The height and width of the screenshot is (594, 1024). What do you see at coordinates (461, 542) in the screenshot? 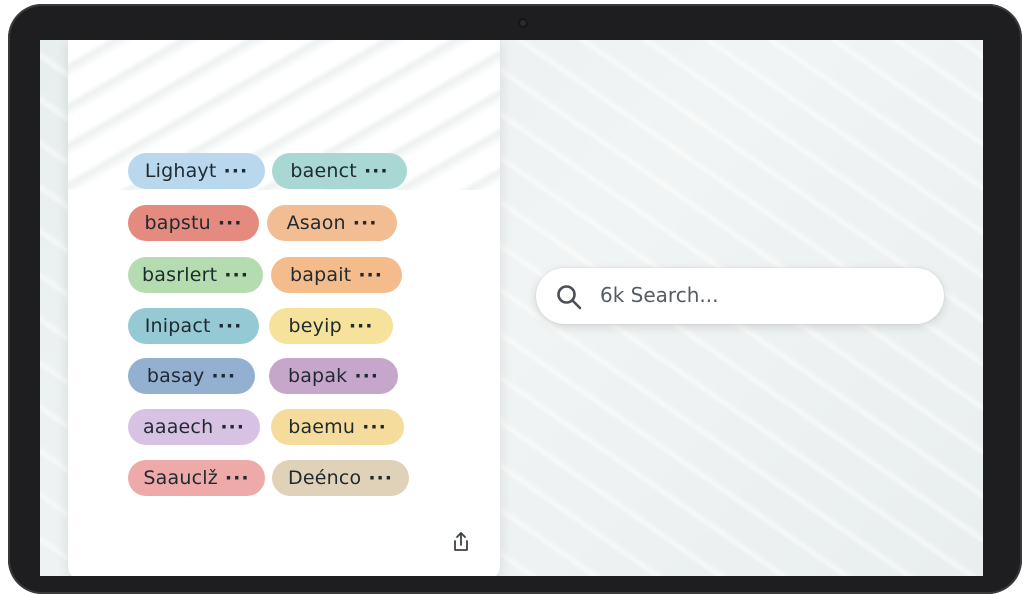
I see `share-icon` at bounding box center [461, 542].